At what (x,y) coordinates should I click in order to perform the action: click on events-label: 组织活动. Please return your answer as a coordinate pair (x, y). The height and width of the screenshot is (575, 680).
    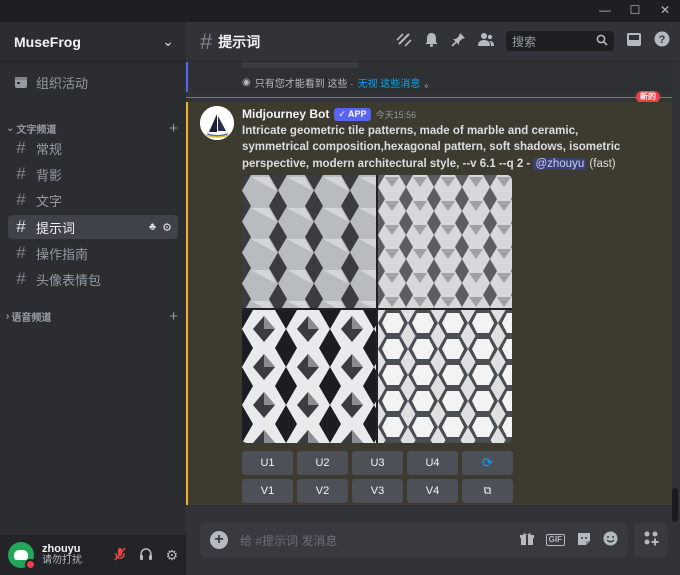
    Looking at the image, I should click on (62, 83).